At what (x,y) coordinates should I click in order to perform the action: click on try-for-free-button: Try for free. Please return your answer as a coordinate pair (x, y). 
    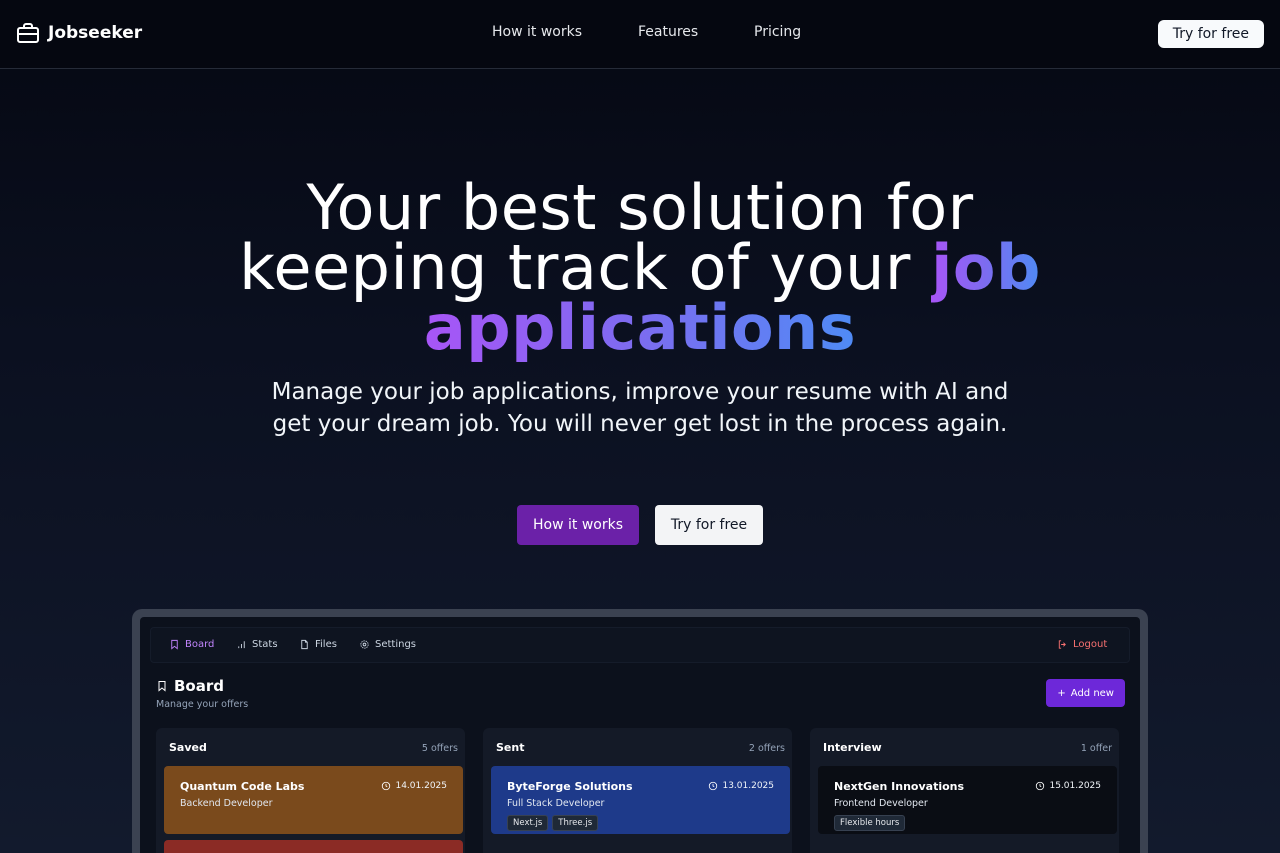
    Looking at the image, I should click on (709, 525).